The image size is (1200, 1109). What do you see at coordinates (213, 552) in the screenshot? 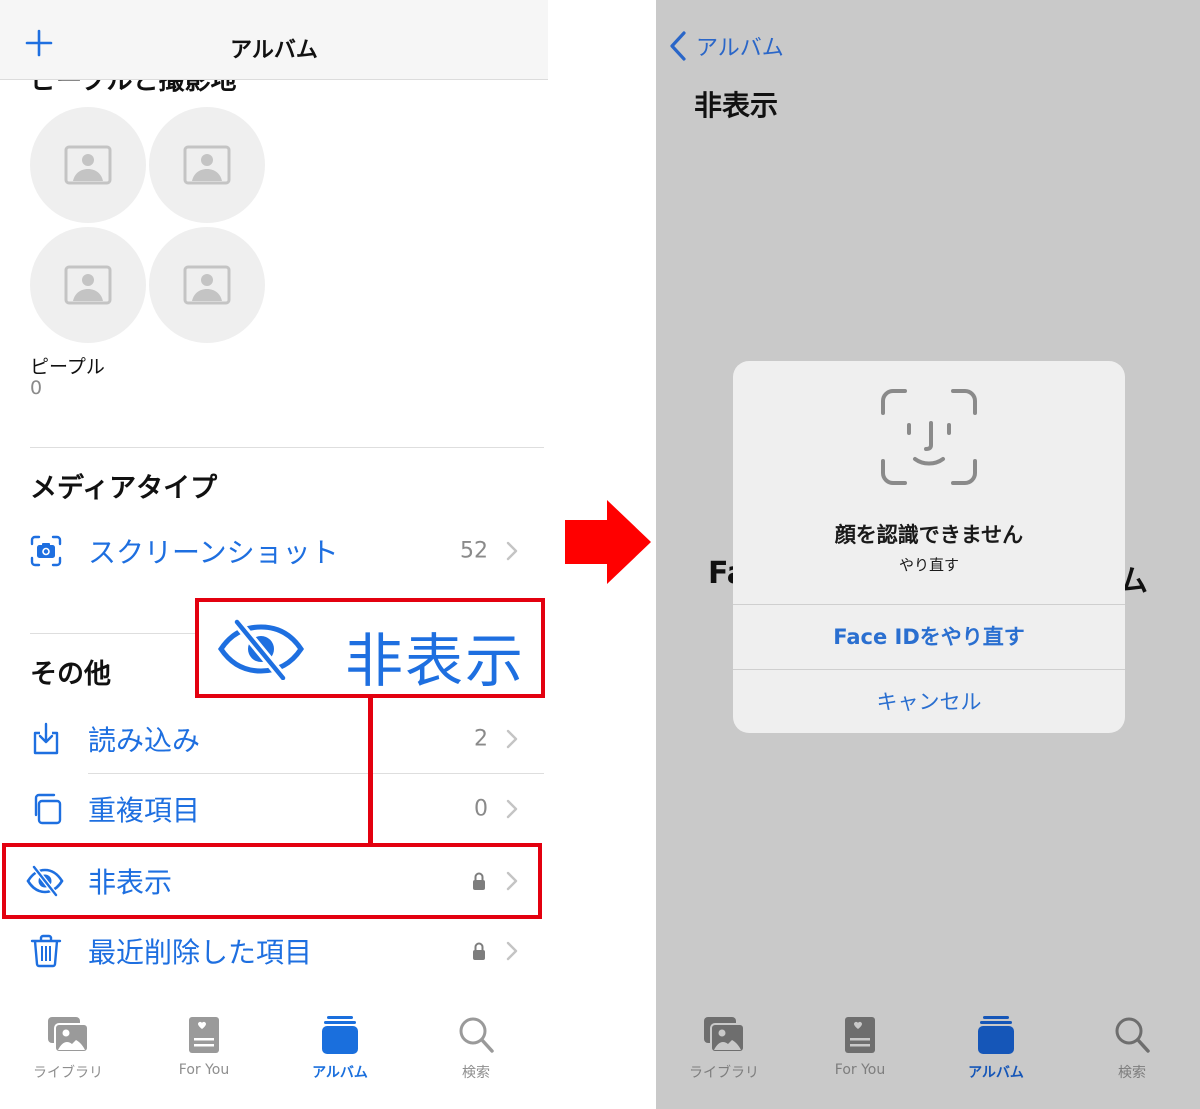
I see `row-label: スクリーンショット` at bounding box center [213, 552].